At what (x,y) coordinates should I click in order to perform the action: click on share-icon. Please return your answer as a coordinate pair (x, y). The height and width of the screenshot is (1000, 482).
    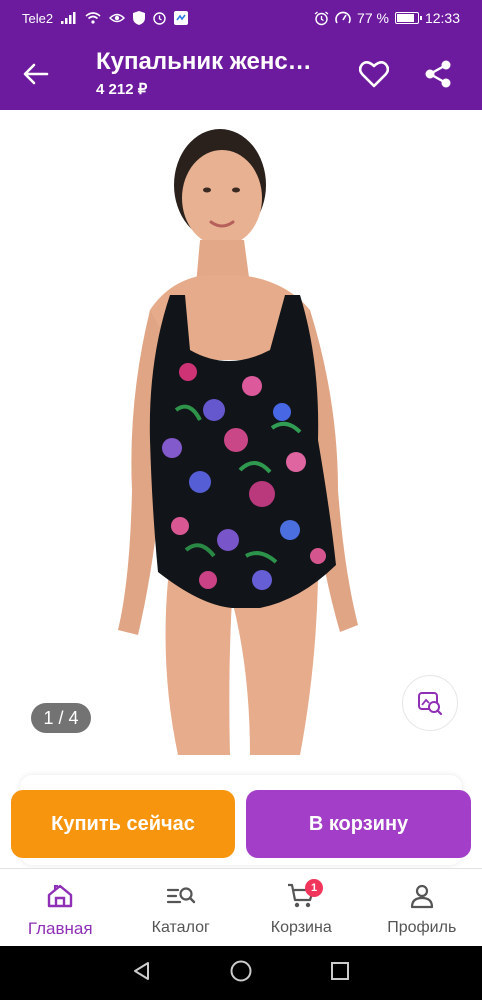
    Looking at the image, I should click on (438, 74).